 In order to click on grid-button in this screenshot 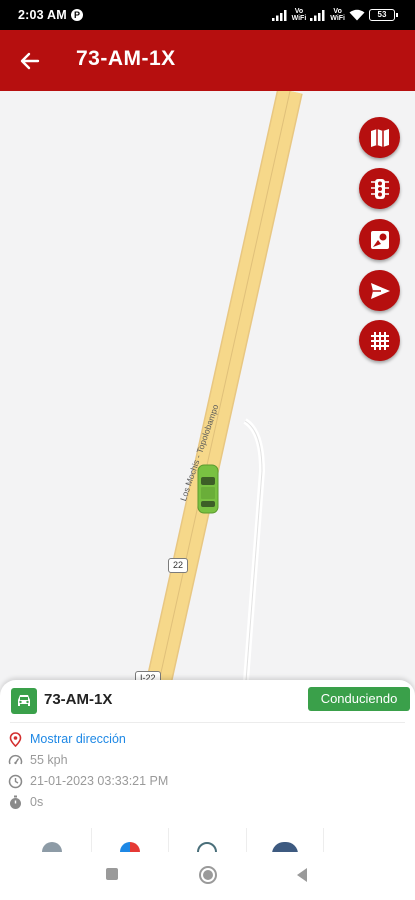, I will do `click(379, 340)`.